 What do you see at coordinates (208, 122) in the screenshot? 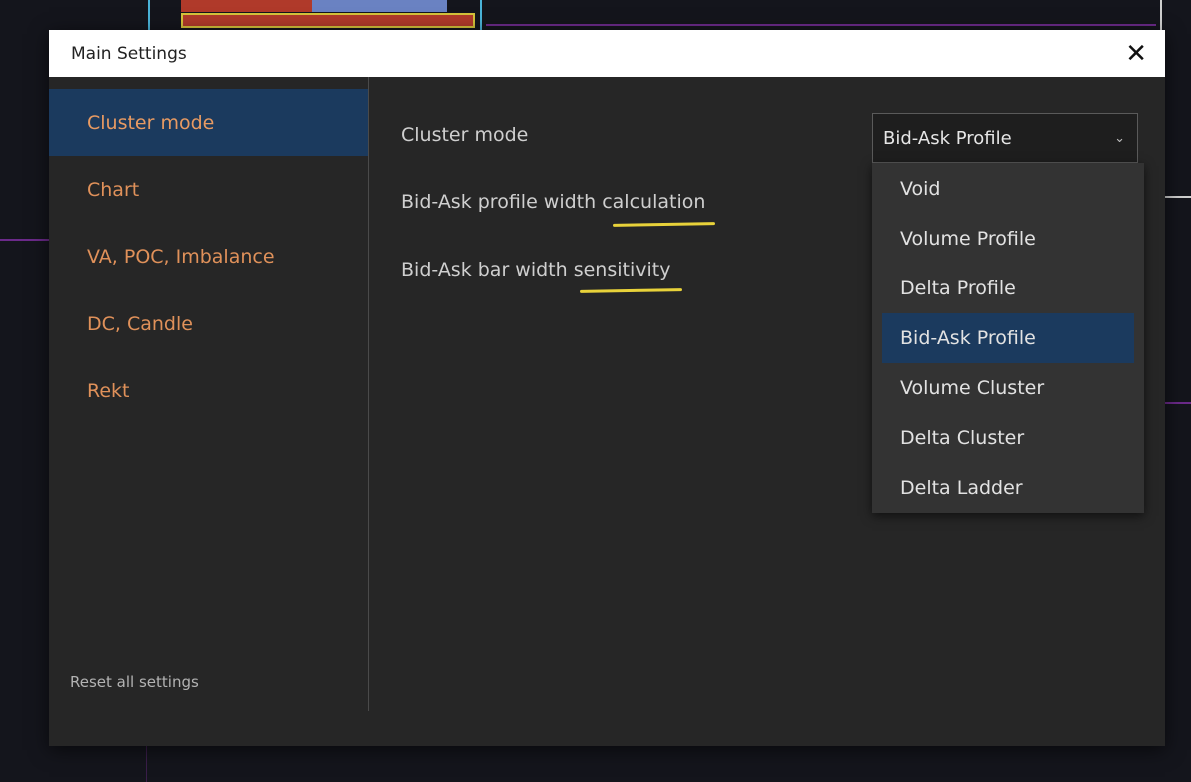
I see `sidebar-item-cluster-mode: Cluster mode` at bounding box center [208, 122].